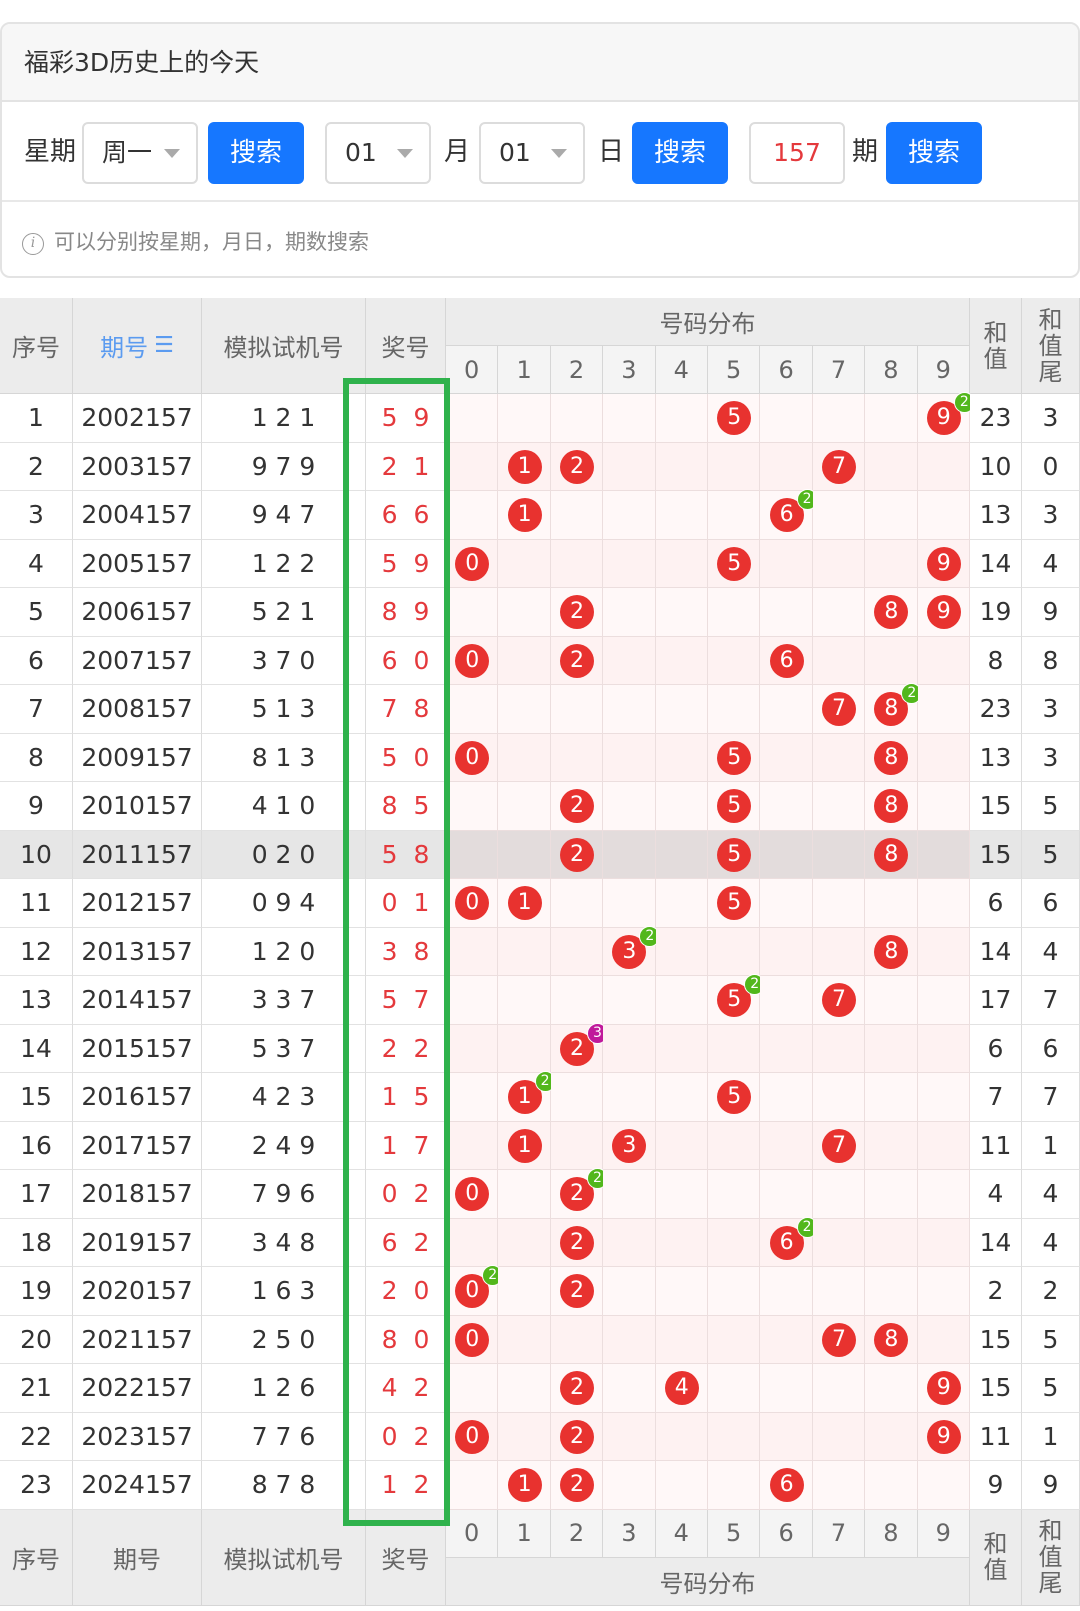  Describe the element at coordinates (137, 1048) in the screenshot. I see `row-issue: 2015157` at that location.